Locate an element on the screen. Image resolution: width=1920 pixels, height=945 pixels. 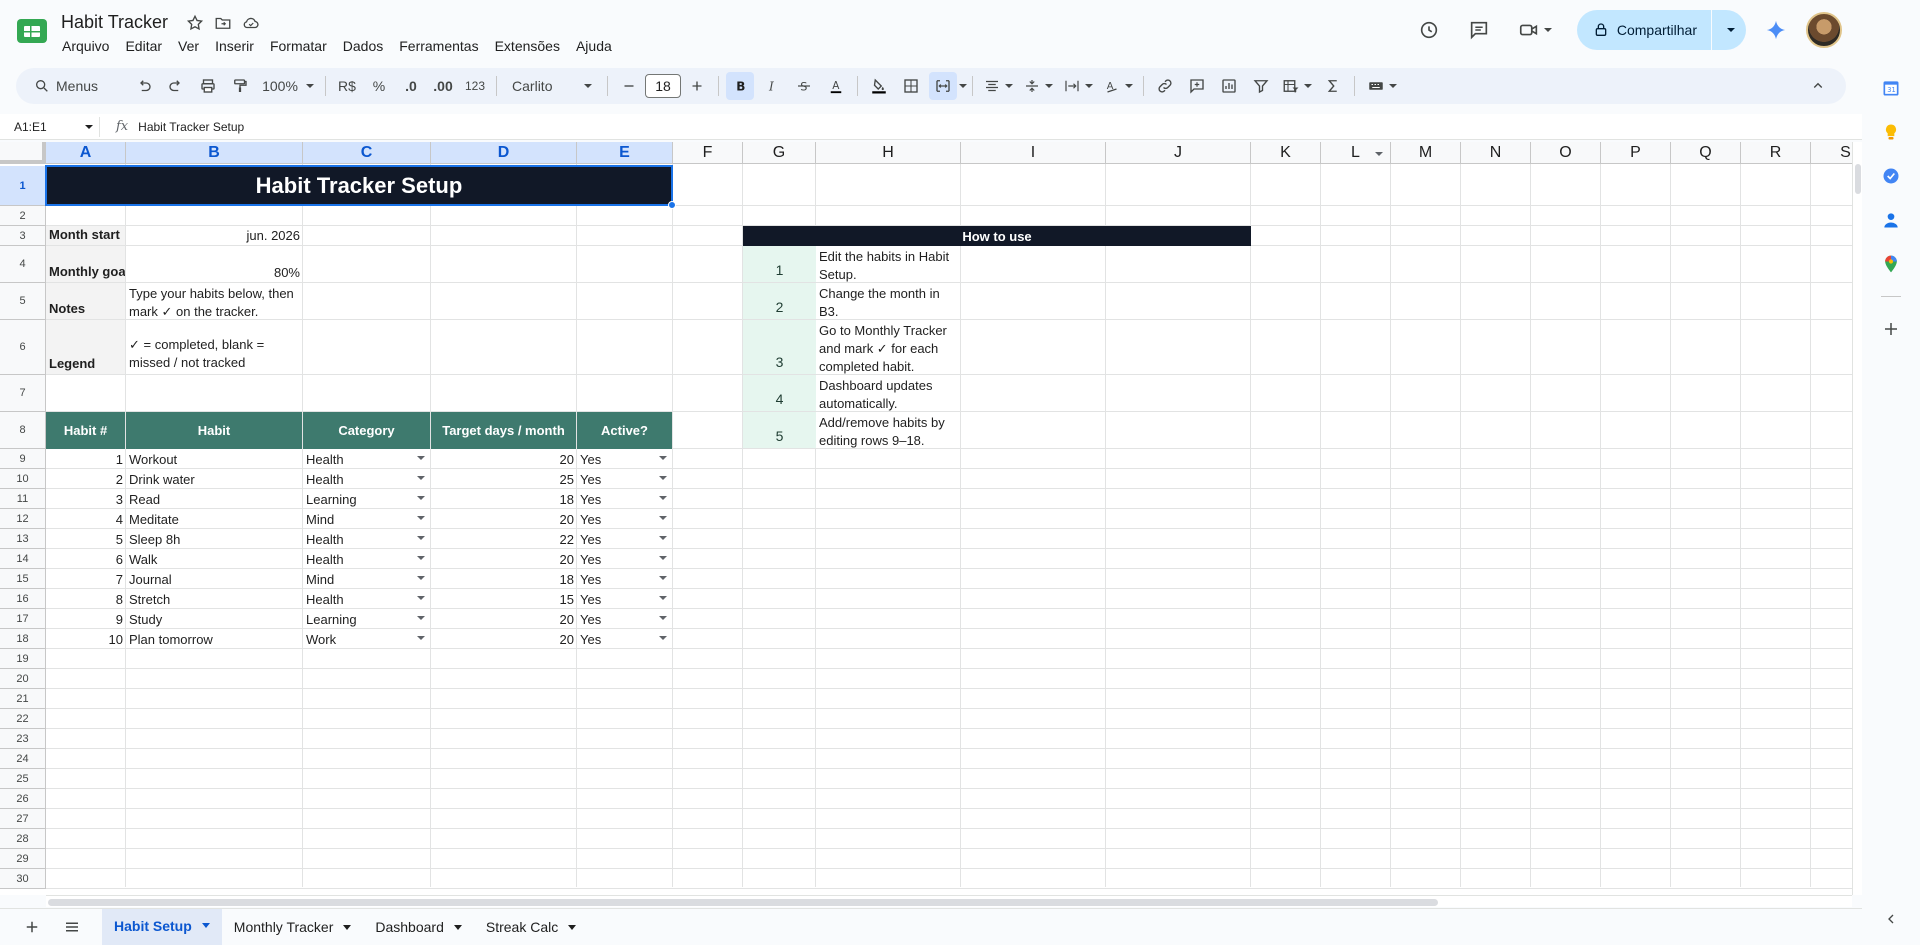
sheet-tab-monthly-tracker: Monthly Tracker is located at coordinates (293, 927).